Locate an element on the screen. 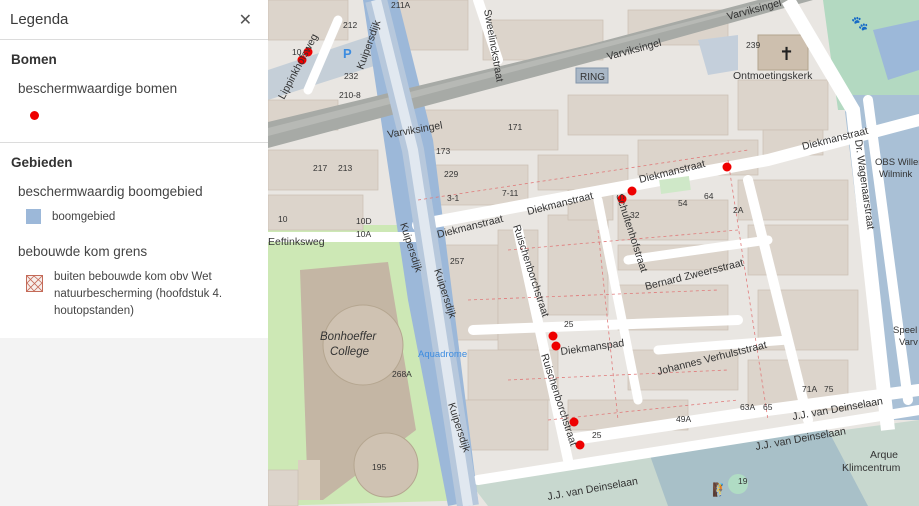  blue-square-symbol is located at coordinates (33, 216).